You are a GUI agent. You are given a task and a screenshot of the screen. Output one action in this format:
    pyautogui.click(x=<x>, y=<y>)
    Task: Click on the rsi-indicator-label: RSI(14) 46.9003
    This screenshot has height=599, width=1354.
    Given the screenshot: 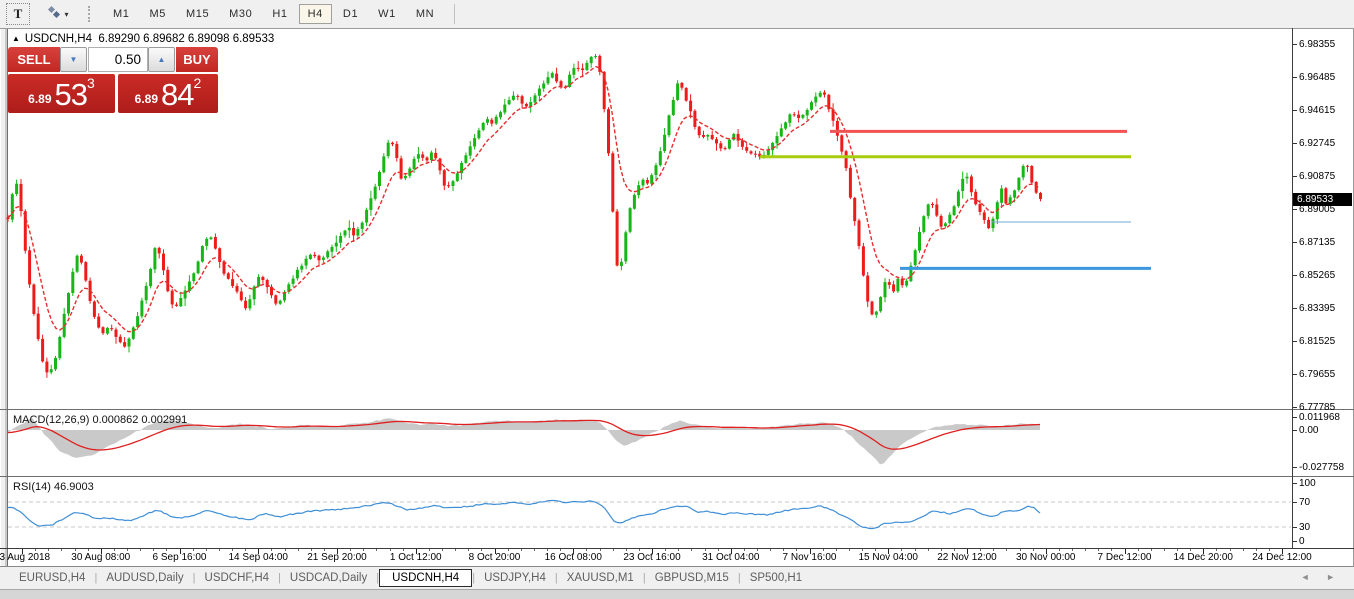 What is the action you would take?
    pyautogui.click(x=53, y=487)
    